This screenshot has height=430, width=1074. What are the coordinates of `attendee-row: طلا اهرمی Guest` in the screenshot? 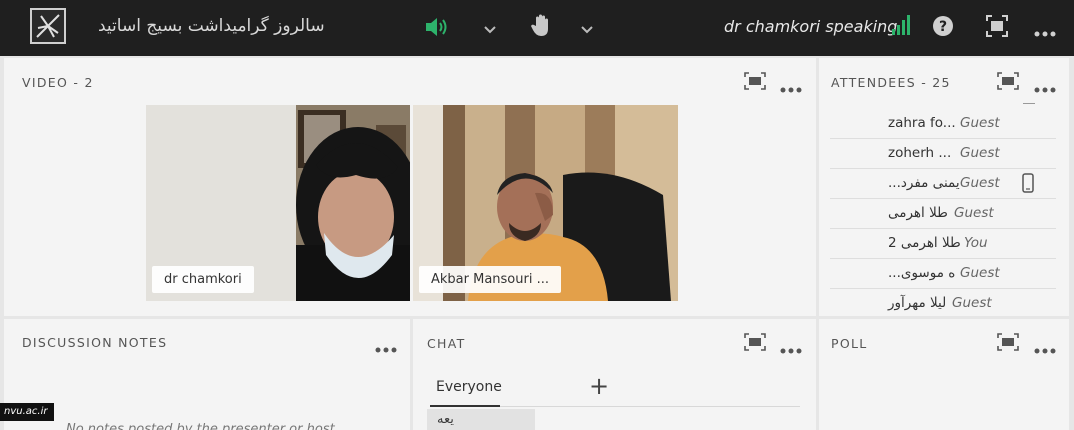 It's located at (943, 213).